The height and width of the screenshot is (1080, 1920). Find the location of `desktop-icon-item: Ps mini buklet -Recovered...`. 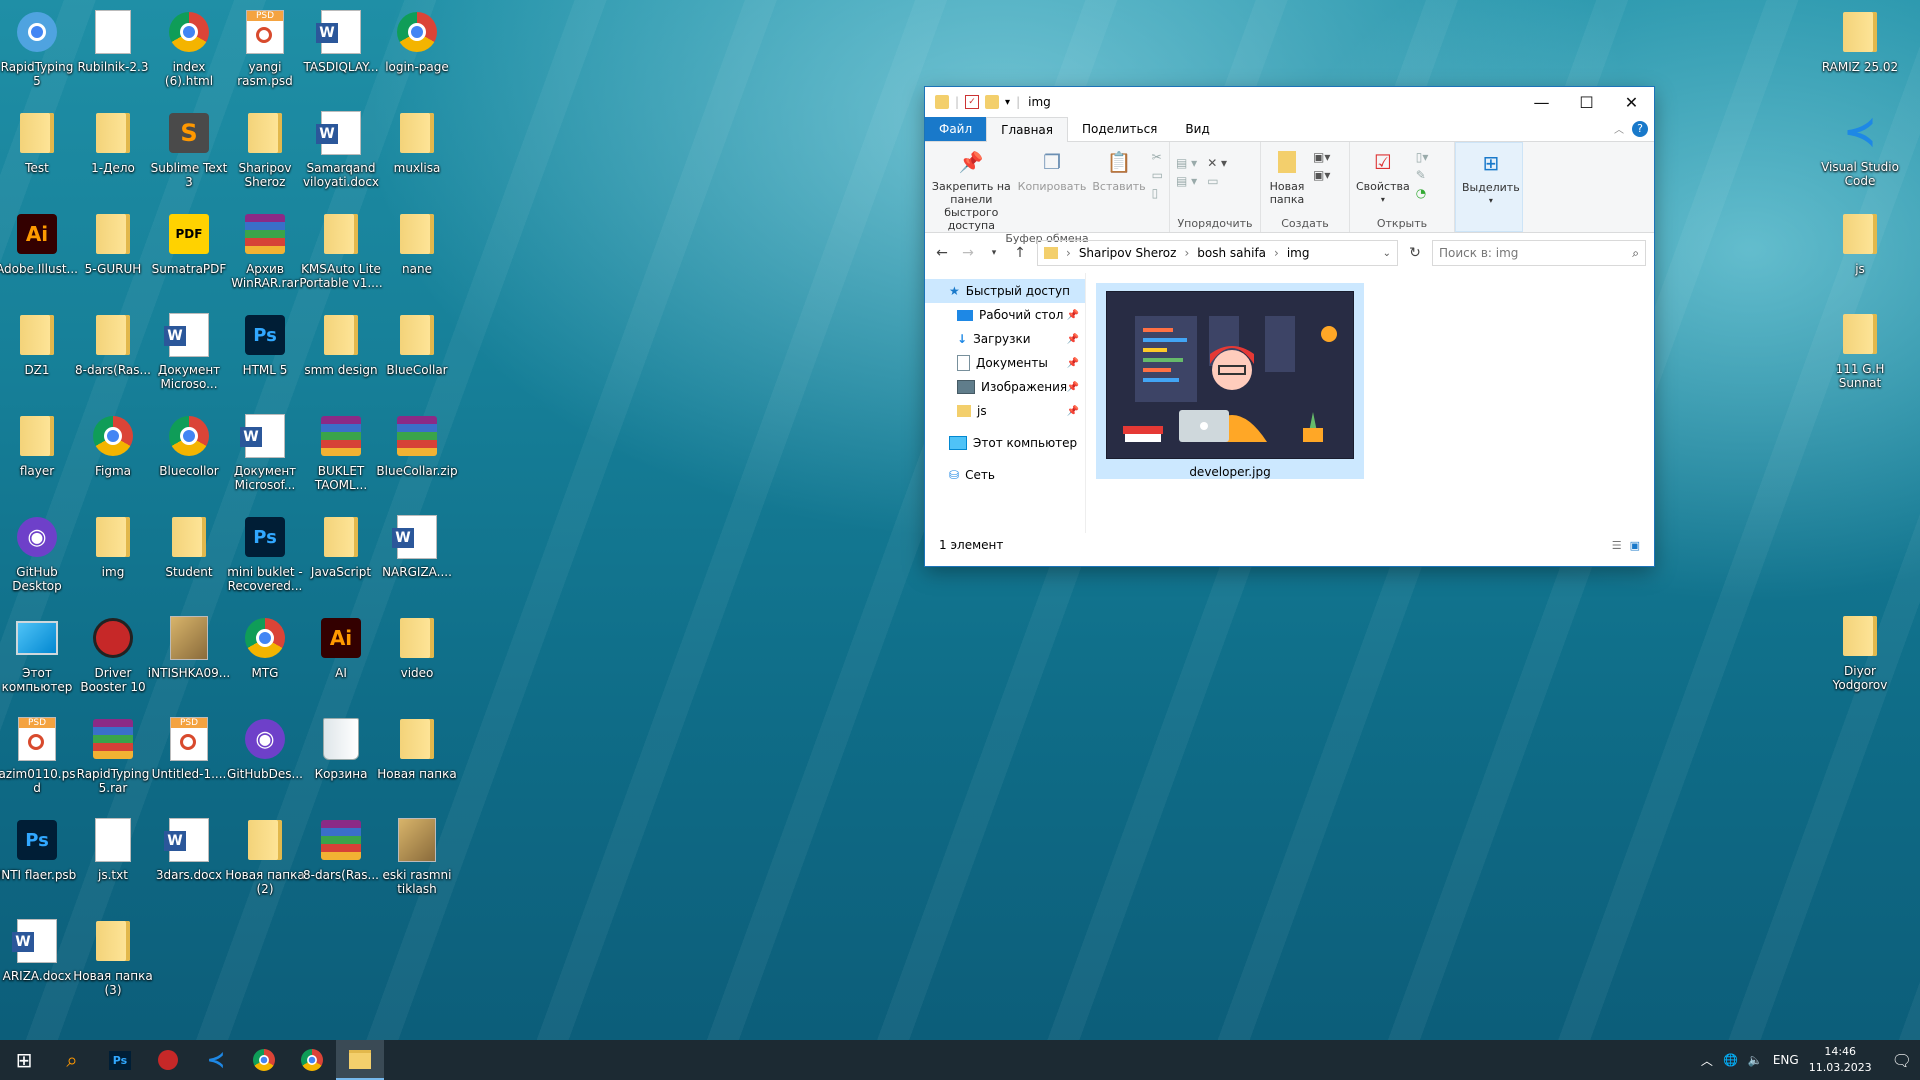

desktop-icon-item: Ps mini buklet -Recovered... is located at coordinates (265, 553).